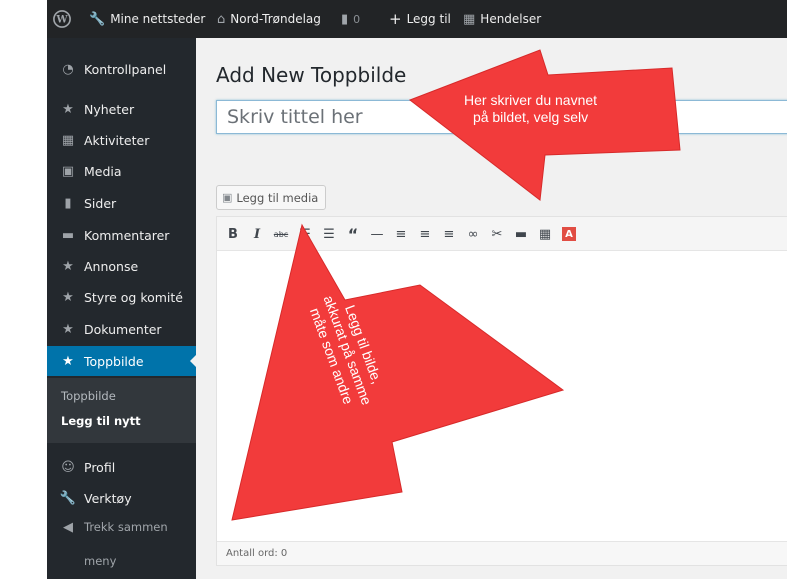  What do you see at coordinates (428, 19) in the screenshot?
I see `add-new-label: Legg til` at bounding box center [428, 19].